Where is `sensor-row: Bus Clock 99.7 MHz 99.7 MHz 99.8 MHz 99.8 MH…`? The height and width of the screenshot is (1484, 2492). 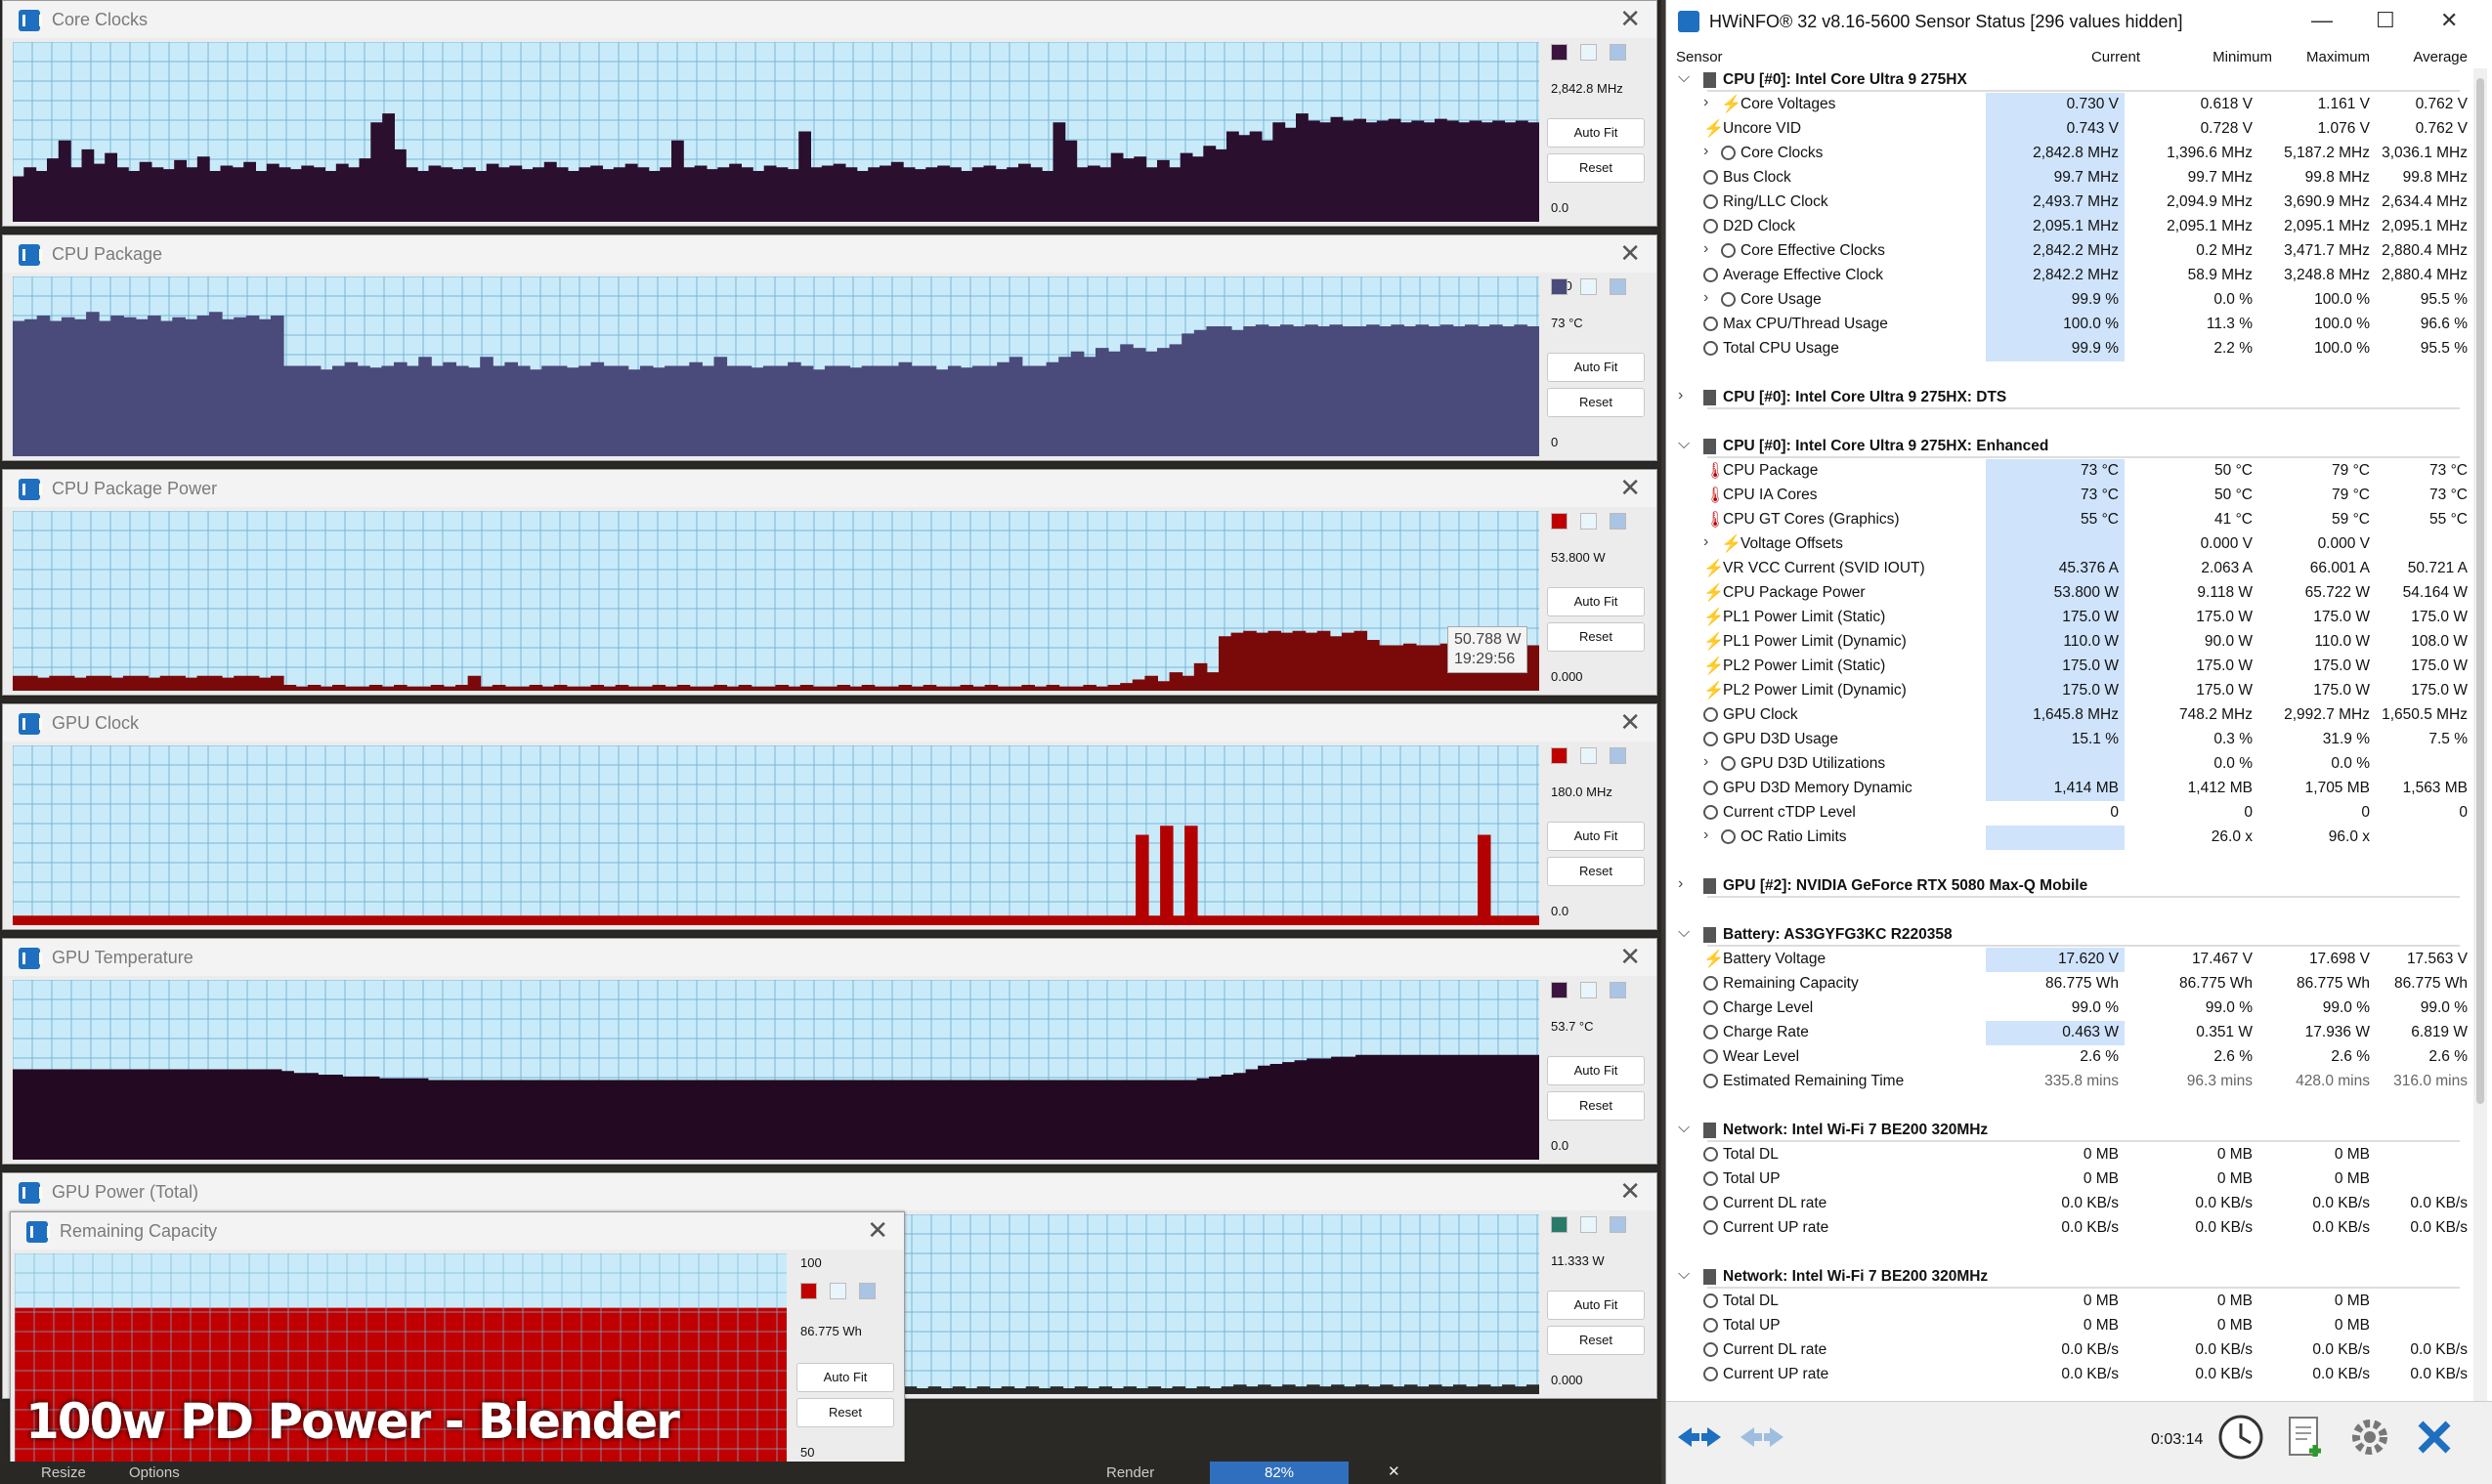
sensor-row: Bus Clock 99.7 MHz 99.7 MHz 99.8 MHz 99.8 MH… is located at coordinates (2068, 178).